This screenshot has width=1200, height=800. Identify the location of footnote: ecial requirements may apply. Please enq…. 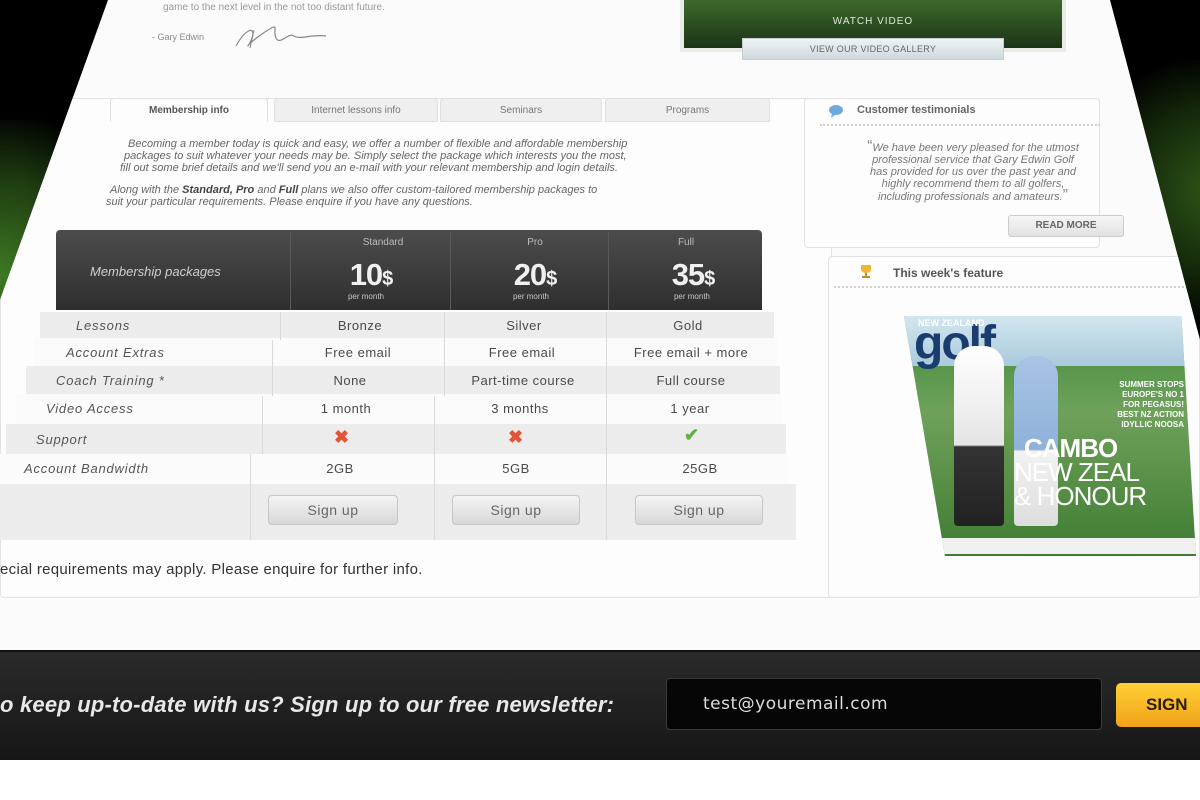
(211, 569).